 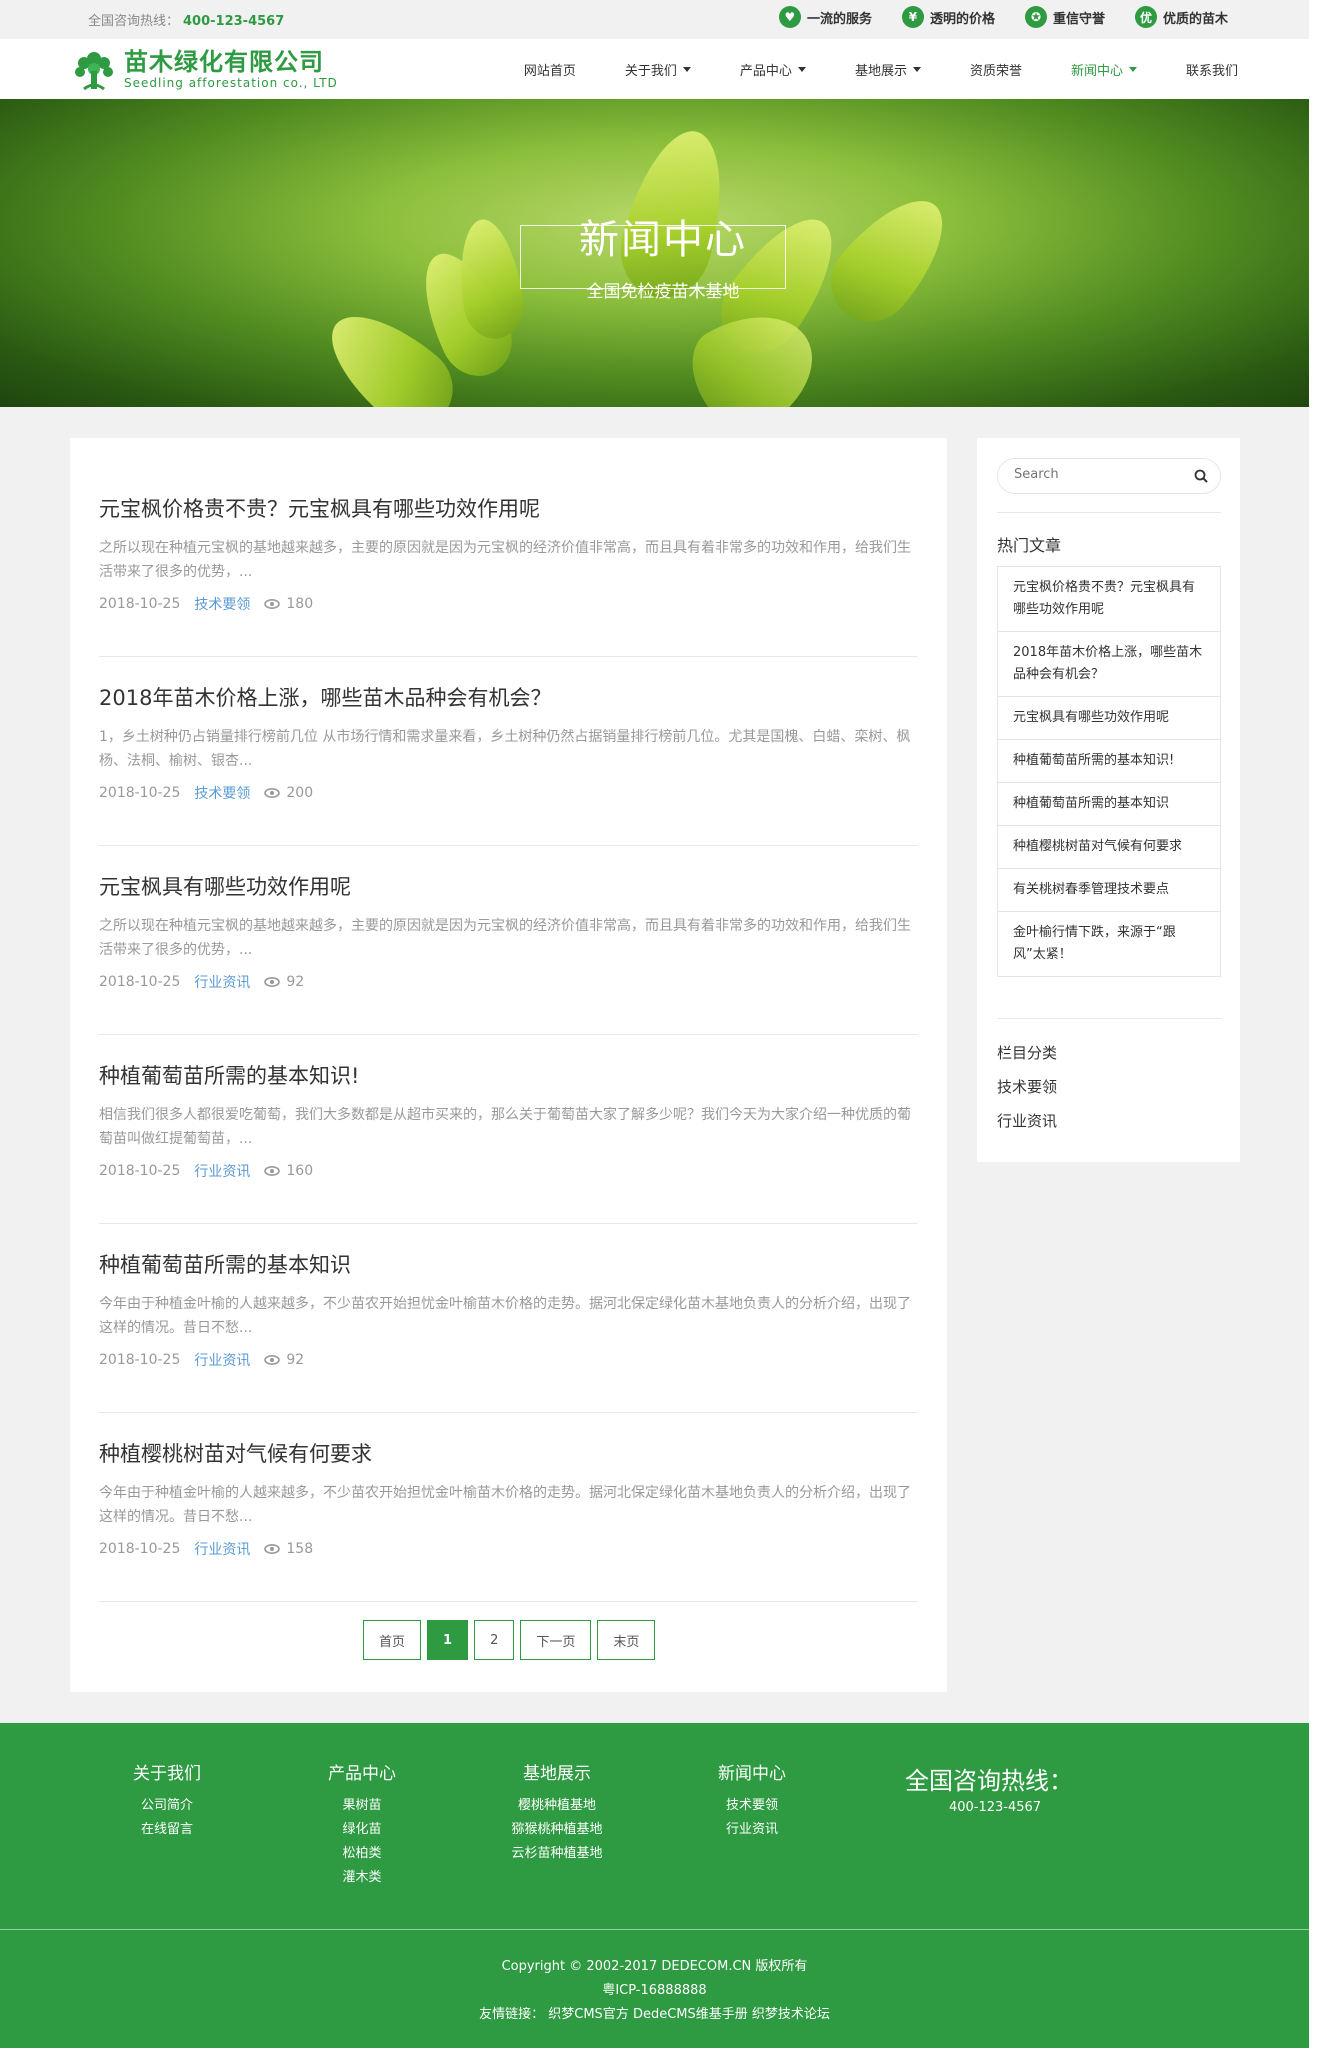 What do you see at coordinates (690, 2014) in the screenshot?
I see `friend-link: DedeCMS维基手册` at bounding box center [690, 2014].